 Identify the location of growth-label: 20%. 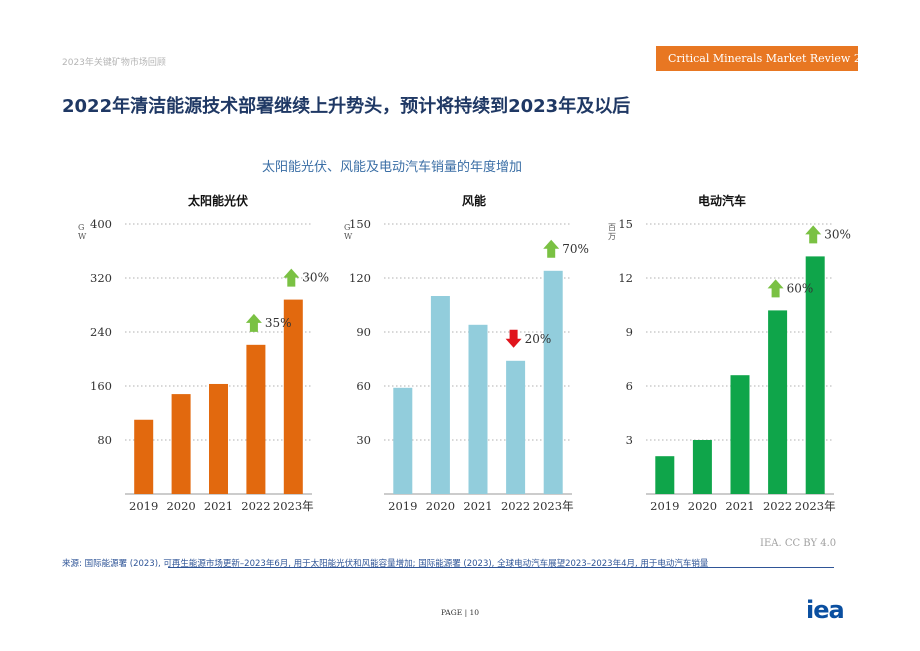
(538, 339).